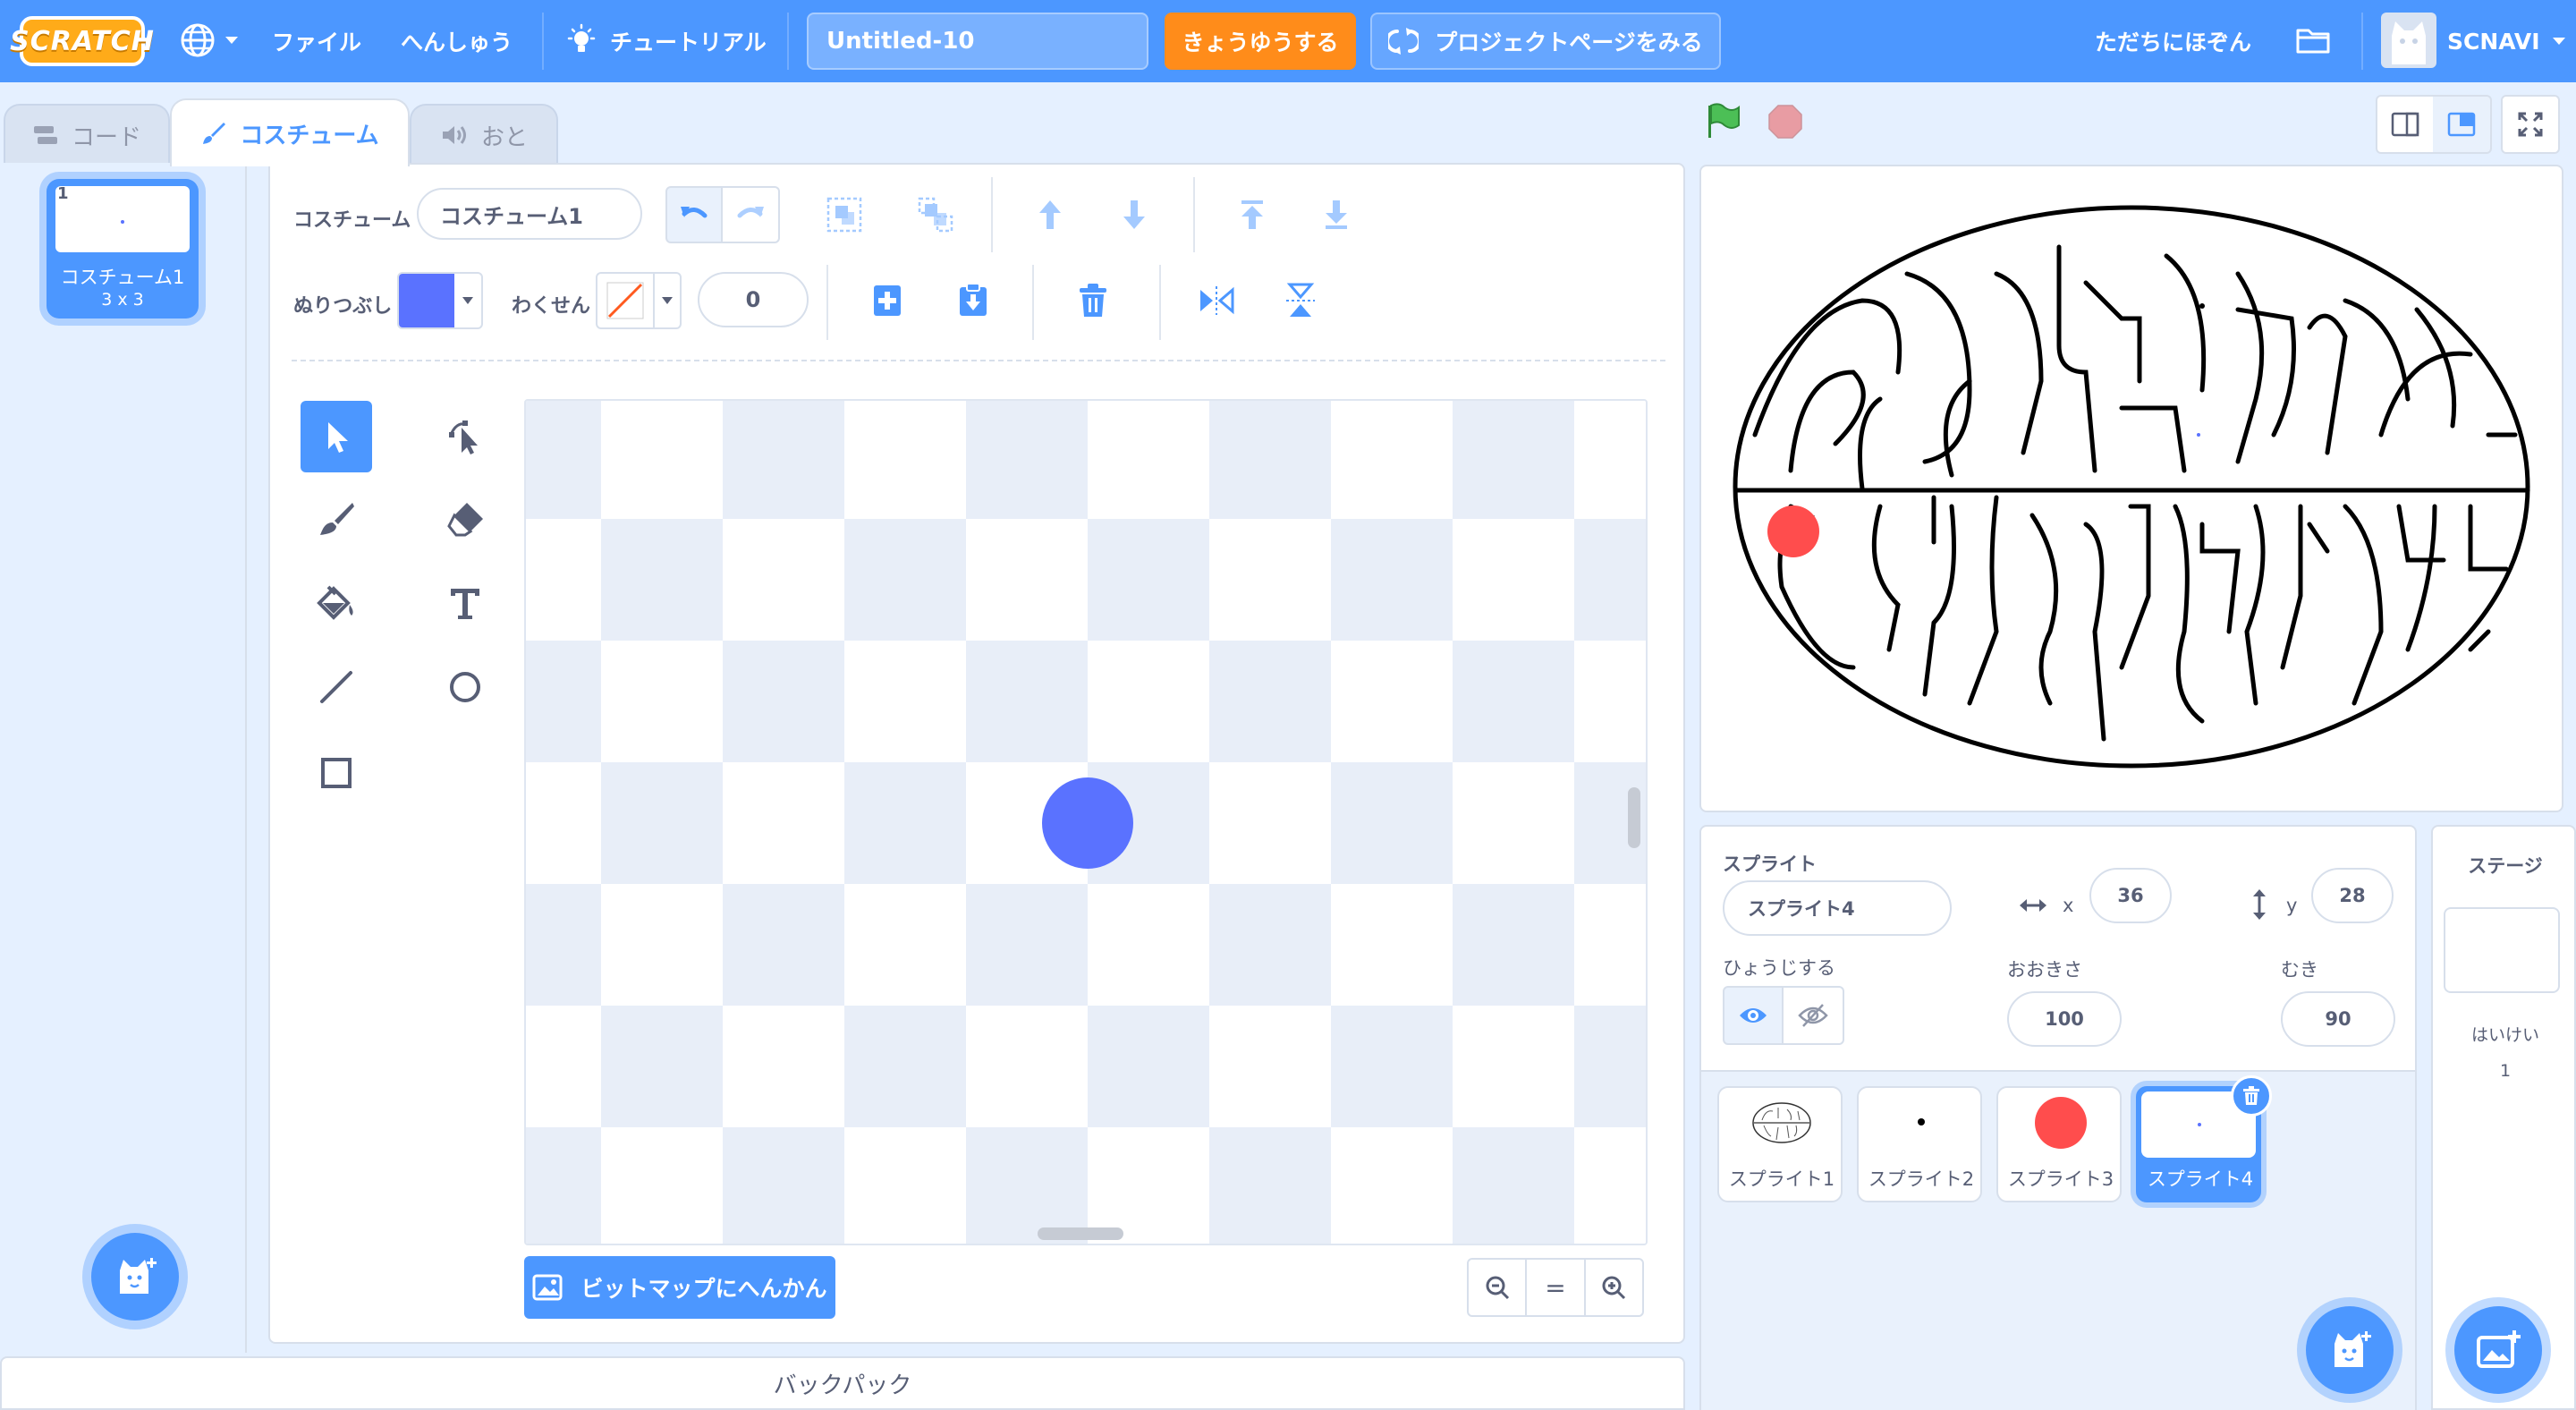 The height and width of the screenshot is (1410, 2576). I want to click on group-button, so click(844, 215).